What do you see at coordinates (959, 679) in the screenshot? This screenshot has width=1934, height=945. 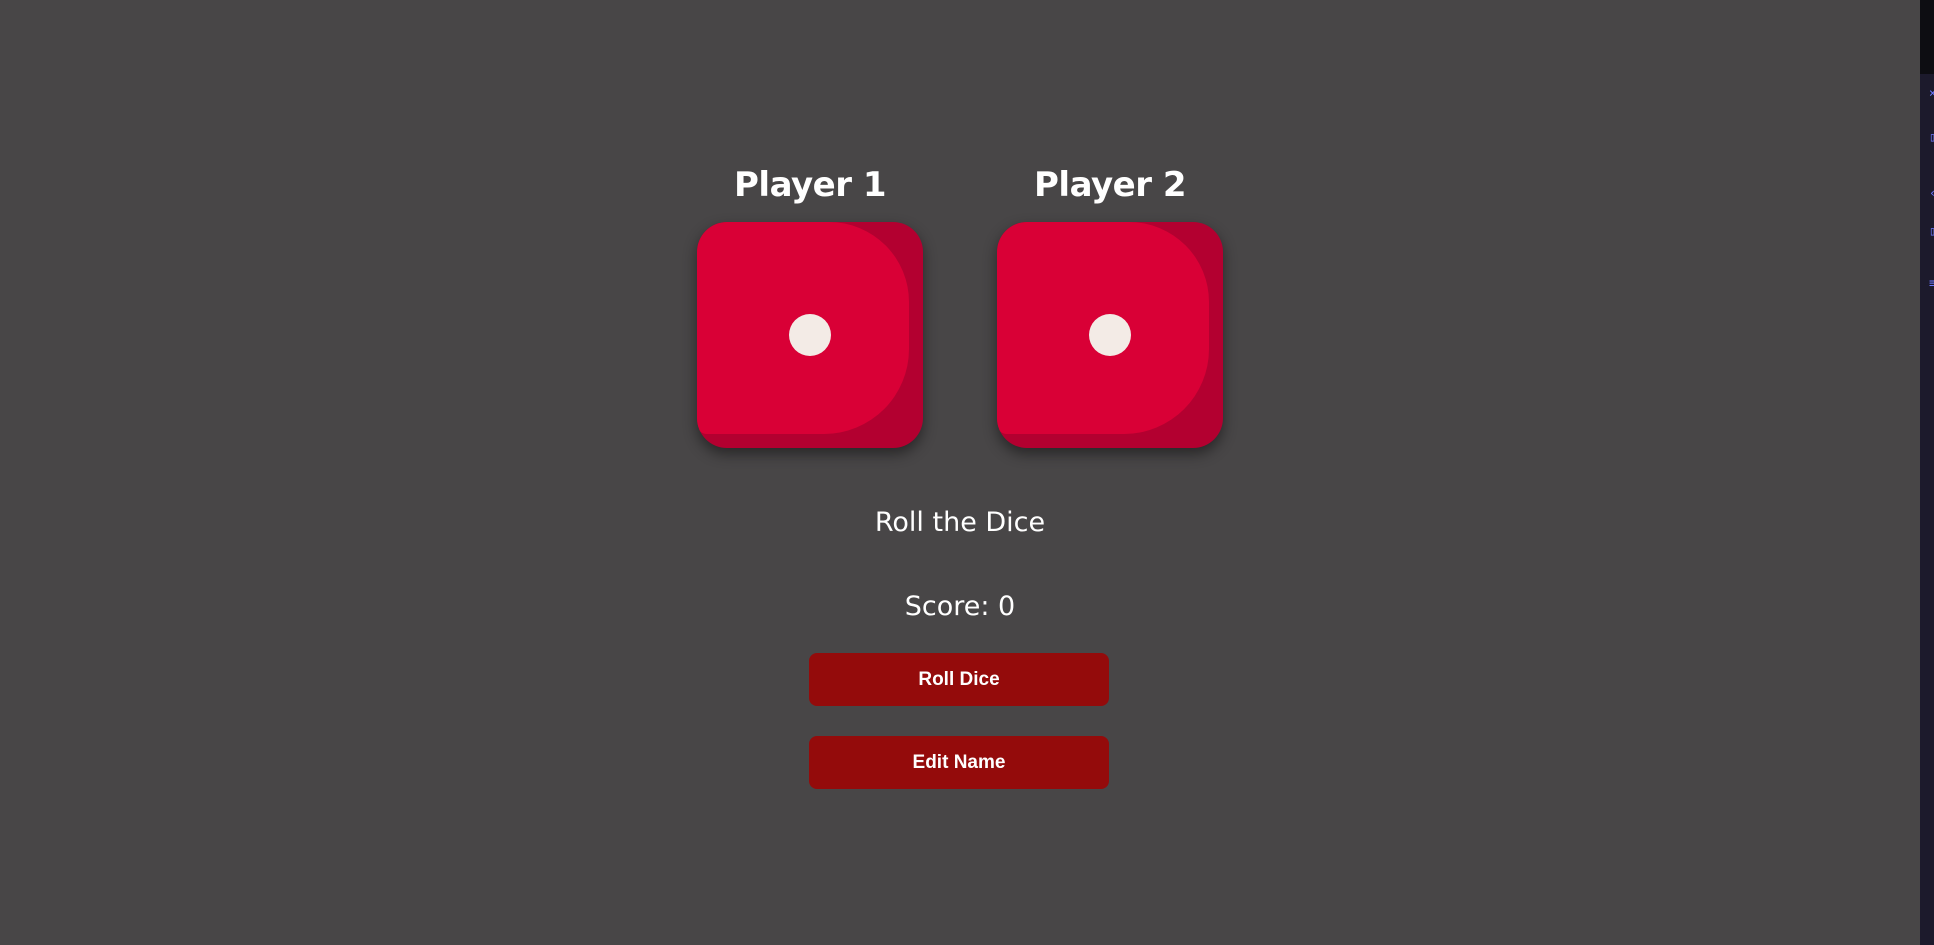 I see `roll-dice-button: Roll Dice` at bounding box center [959, 679].